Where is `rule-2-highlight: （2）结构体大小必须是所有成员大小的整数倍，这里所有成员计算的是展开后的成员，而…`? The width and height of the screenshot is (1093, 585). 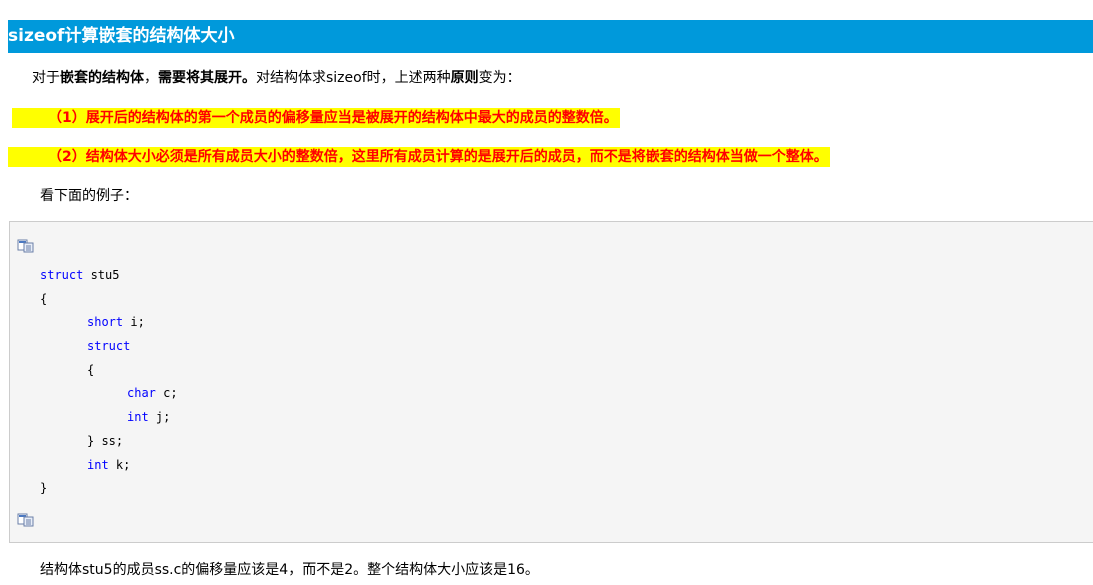
rule-2-highlight: （2）结构体大小必须是所有成员大小的整数倍，这里所有成员计算的是展开后的成员，而… is located at coordinates (419, 157).